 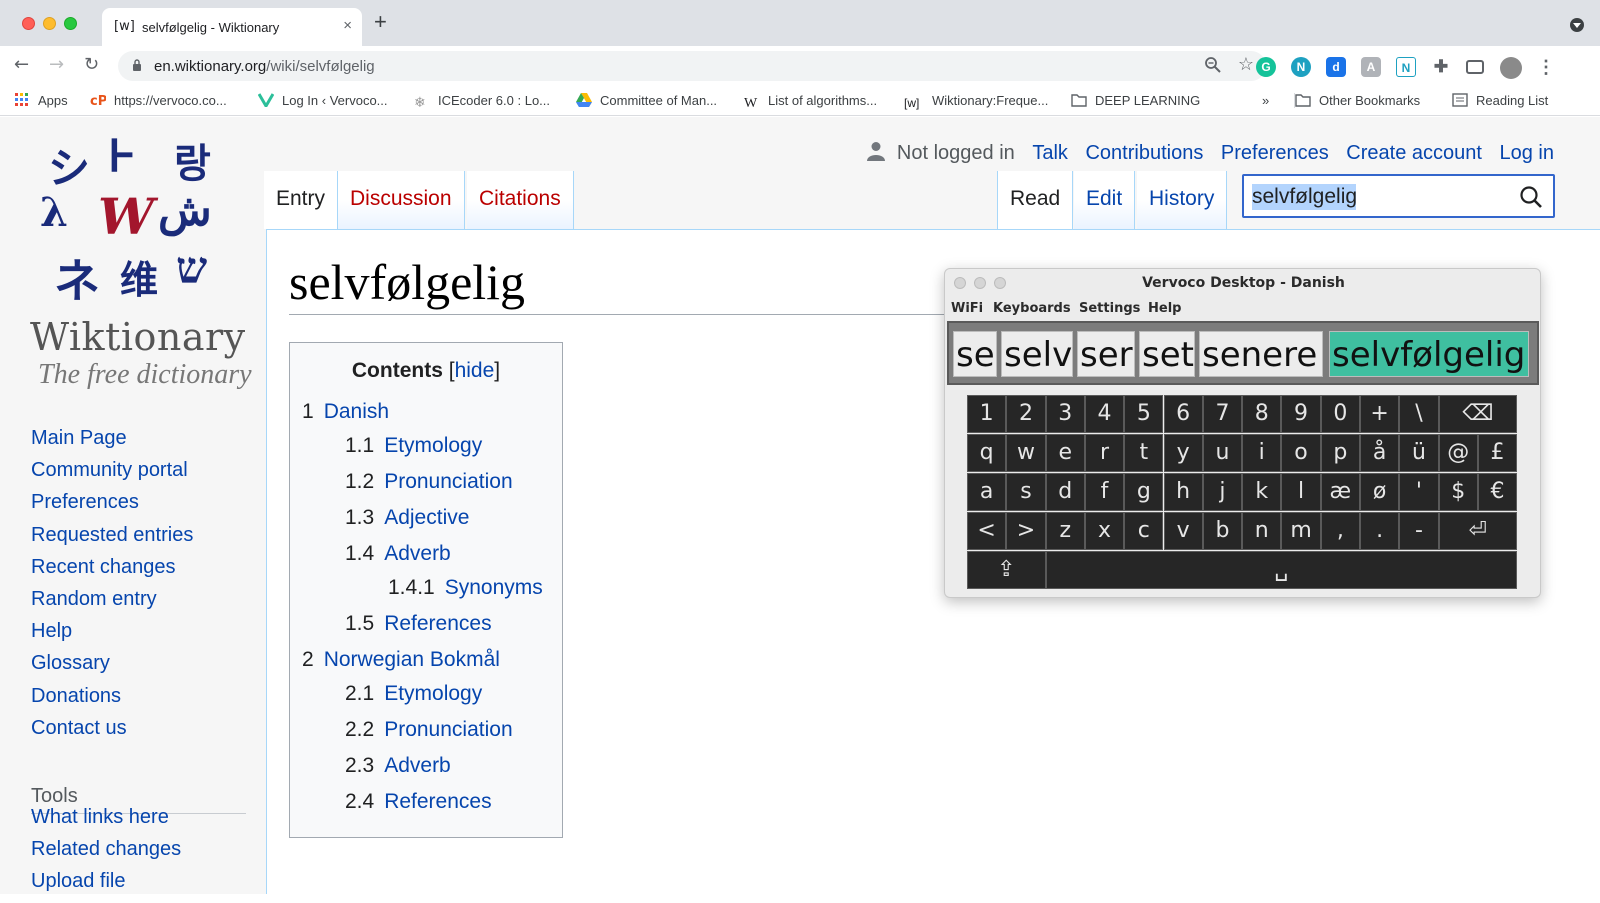 What do you see at coordinates (1275, 153) in the screenshot?
I see `preferences-link: Preferences` at bounding box center [1275, 153].